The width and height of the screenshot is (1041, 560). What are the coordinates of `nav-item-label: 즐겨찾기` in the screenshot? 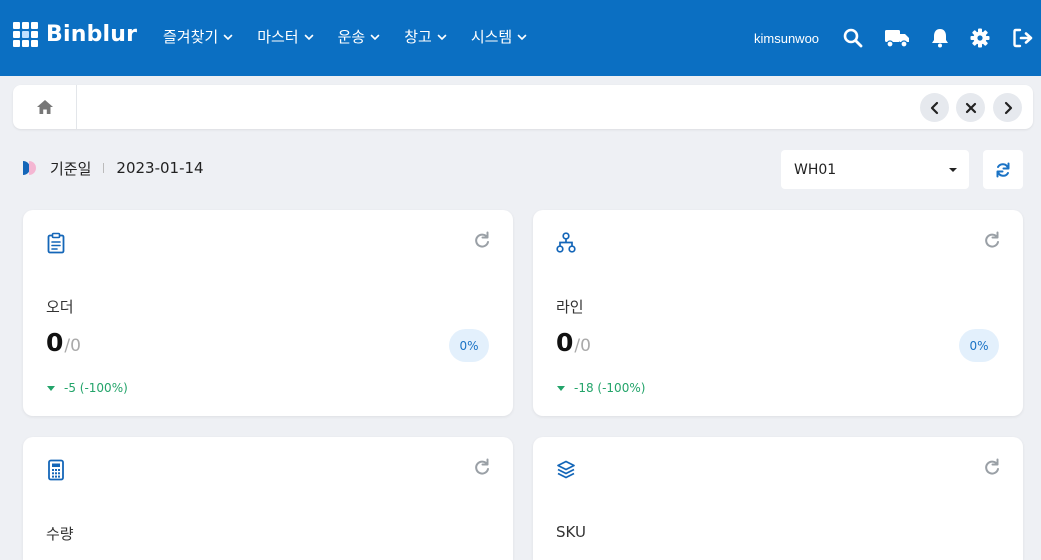 It's located at (191, 37).